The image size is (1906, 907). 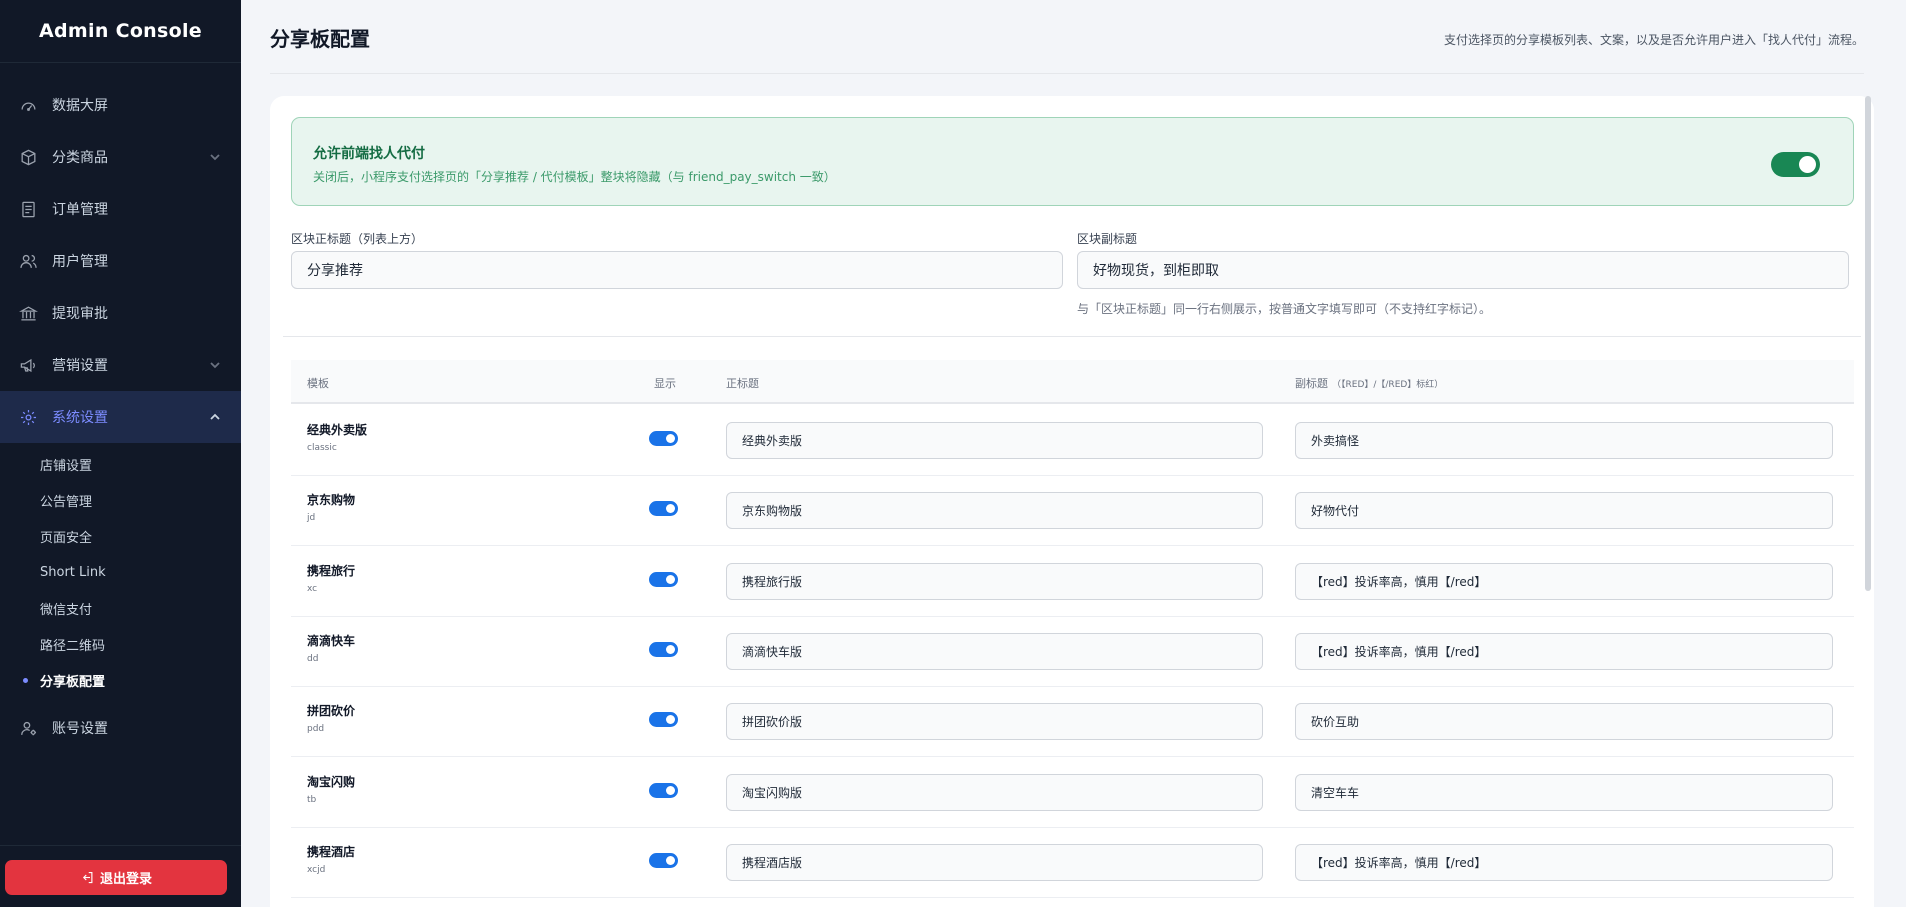 I want to click on subtitle-input: 外卖搞怪, so click(x=1564, y=440).